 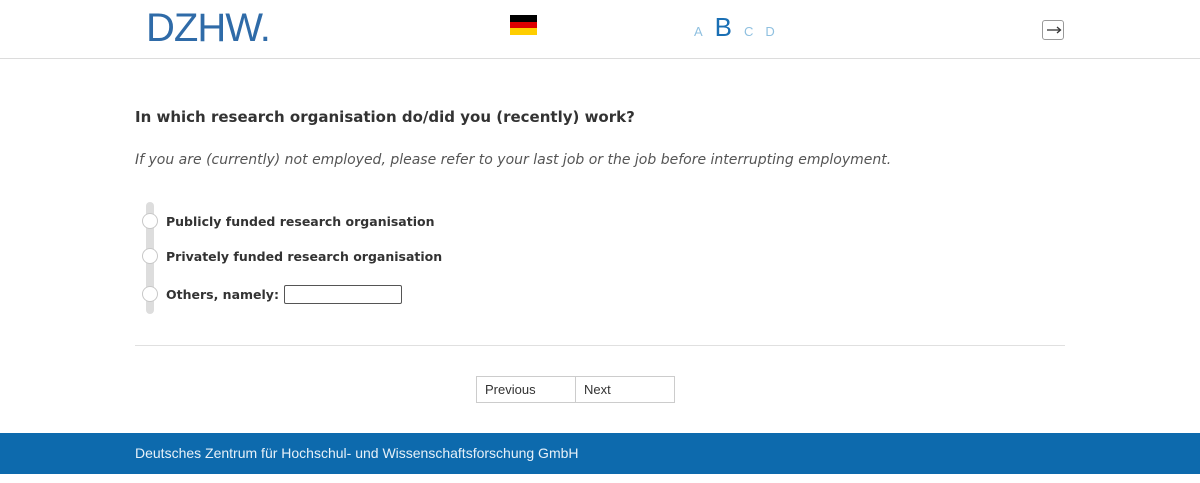 What do you see at coordinates (304, 256) in the screenshot?
I see `option-label: Privately funded research organisation` at bounding box center [304, 256].